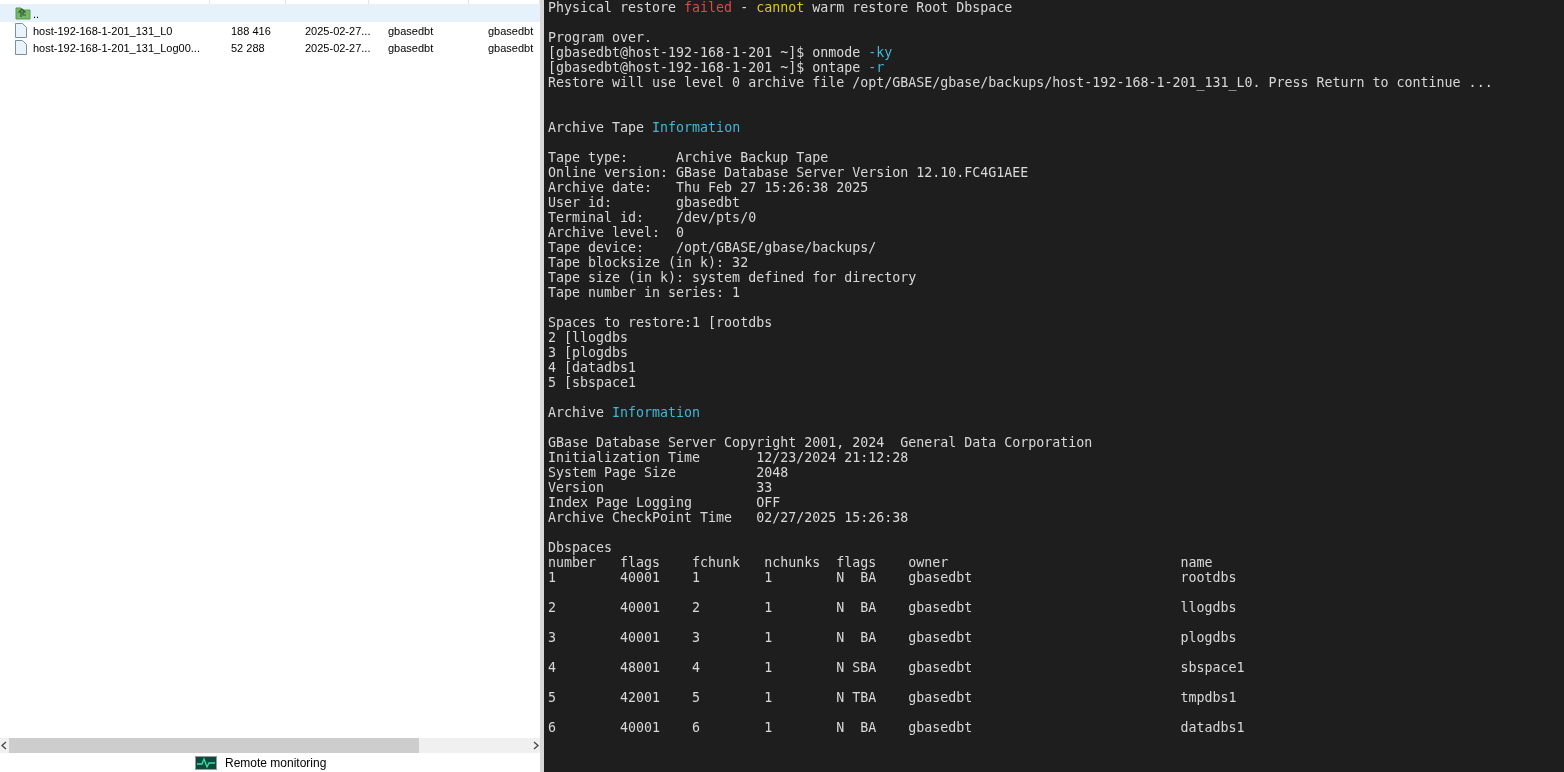  Describe the element at coordinates (581, 547) in the screenshot. I see `terminal-line: Dbspaces` at that location.